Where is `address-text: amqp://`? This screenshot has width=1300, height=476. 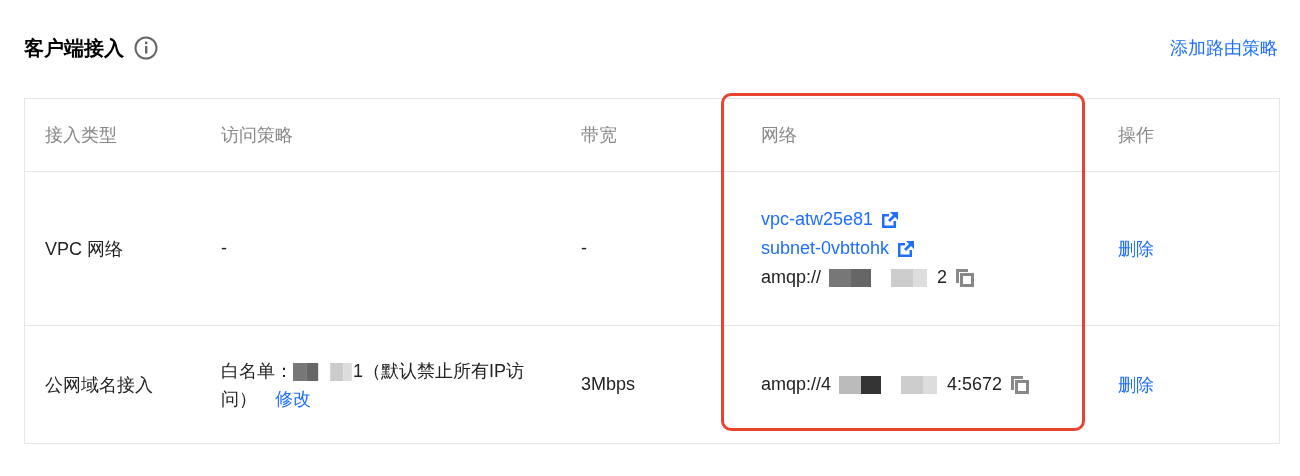
address-text: amqp:// is located at coordinates (791, 277).